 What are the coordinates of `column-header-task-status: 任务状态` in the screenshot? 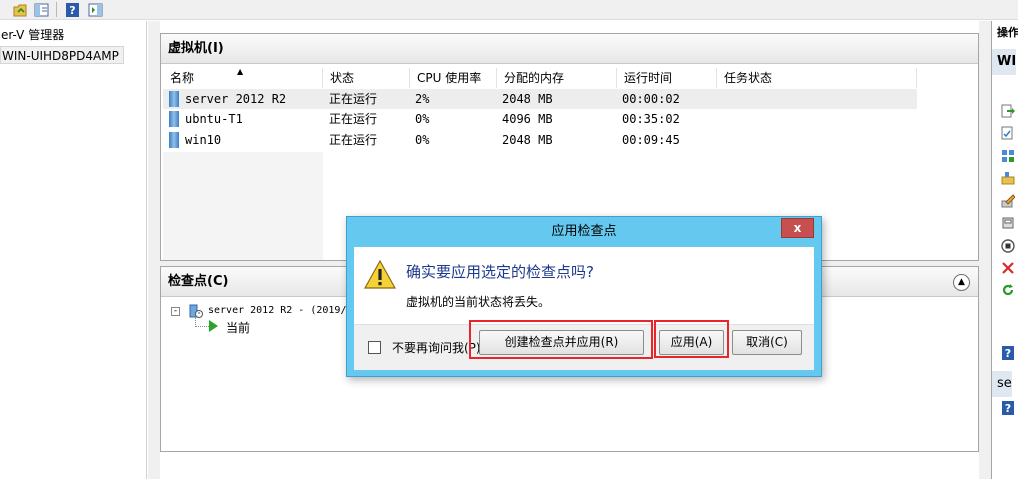 It's located at (817, 78).